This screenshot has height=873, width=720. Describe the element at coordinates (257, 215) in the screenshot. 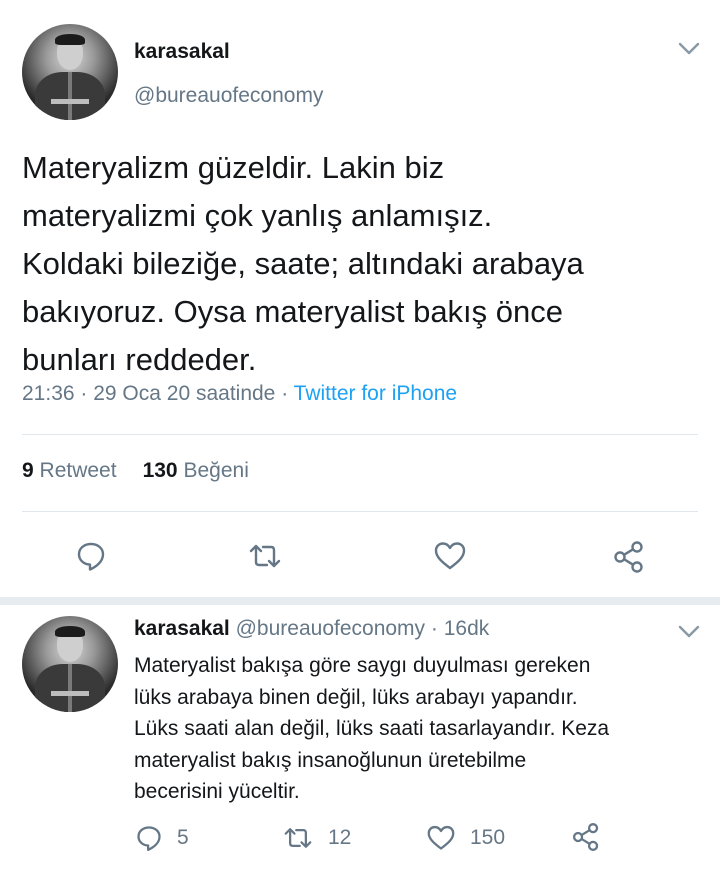

I see `tweet-text-line: materyalizmi çok yanlış anlamışız.` at that location.